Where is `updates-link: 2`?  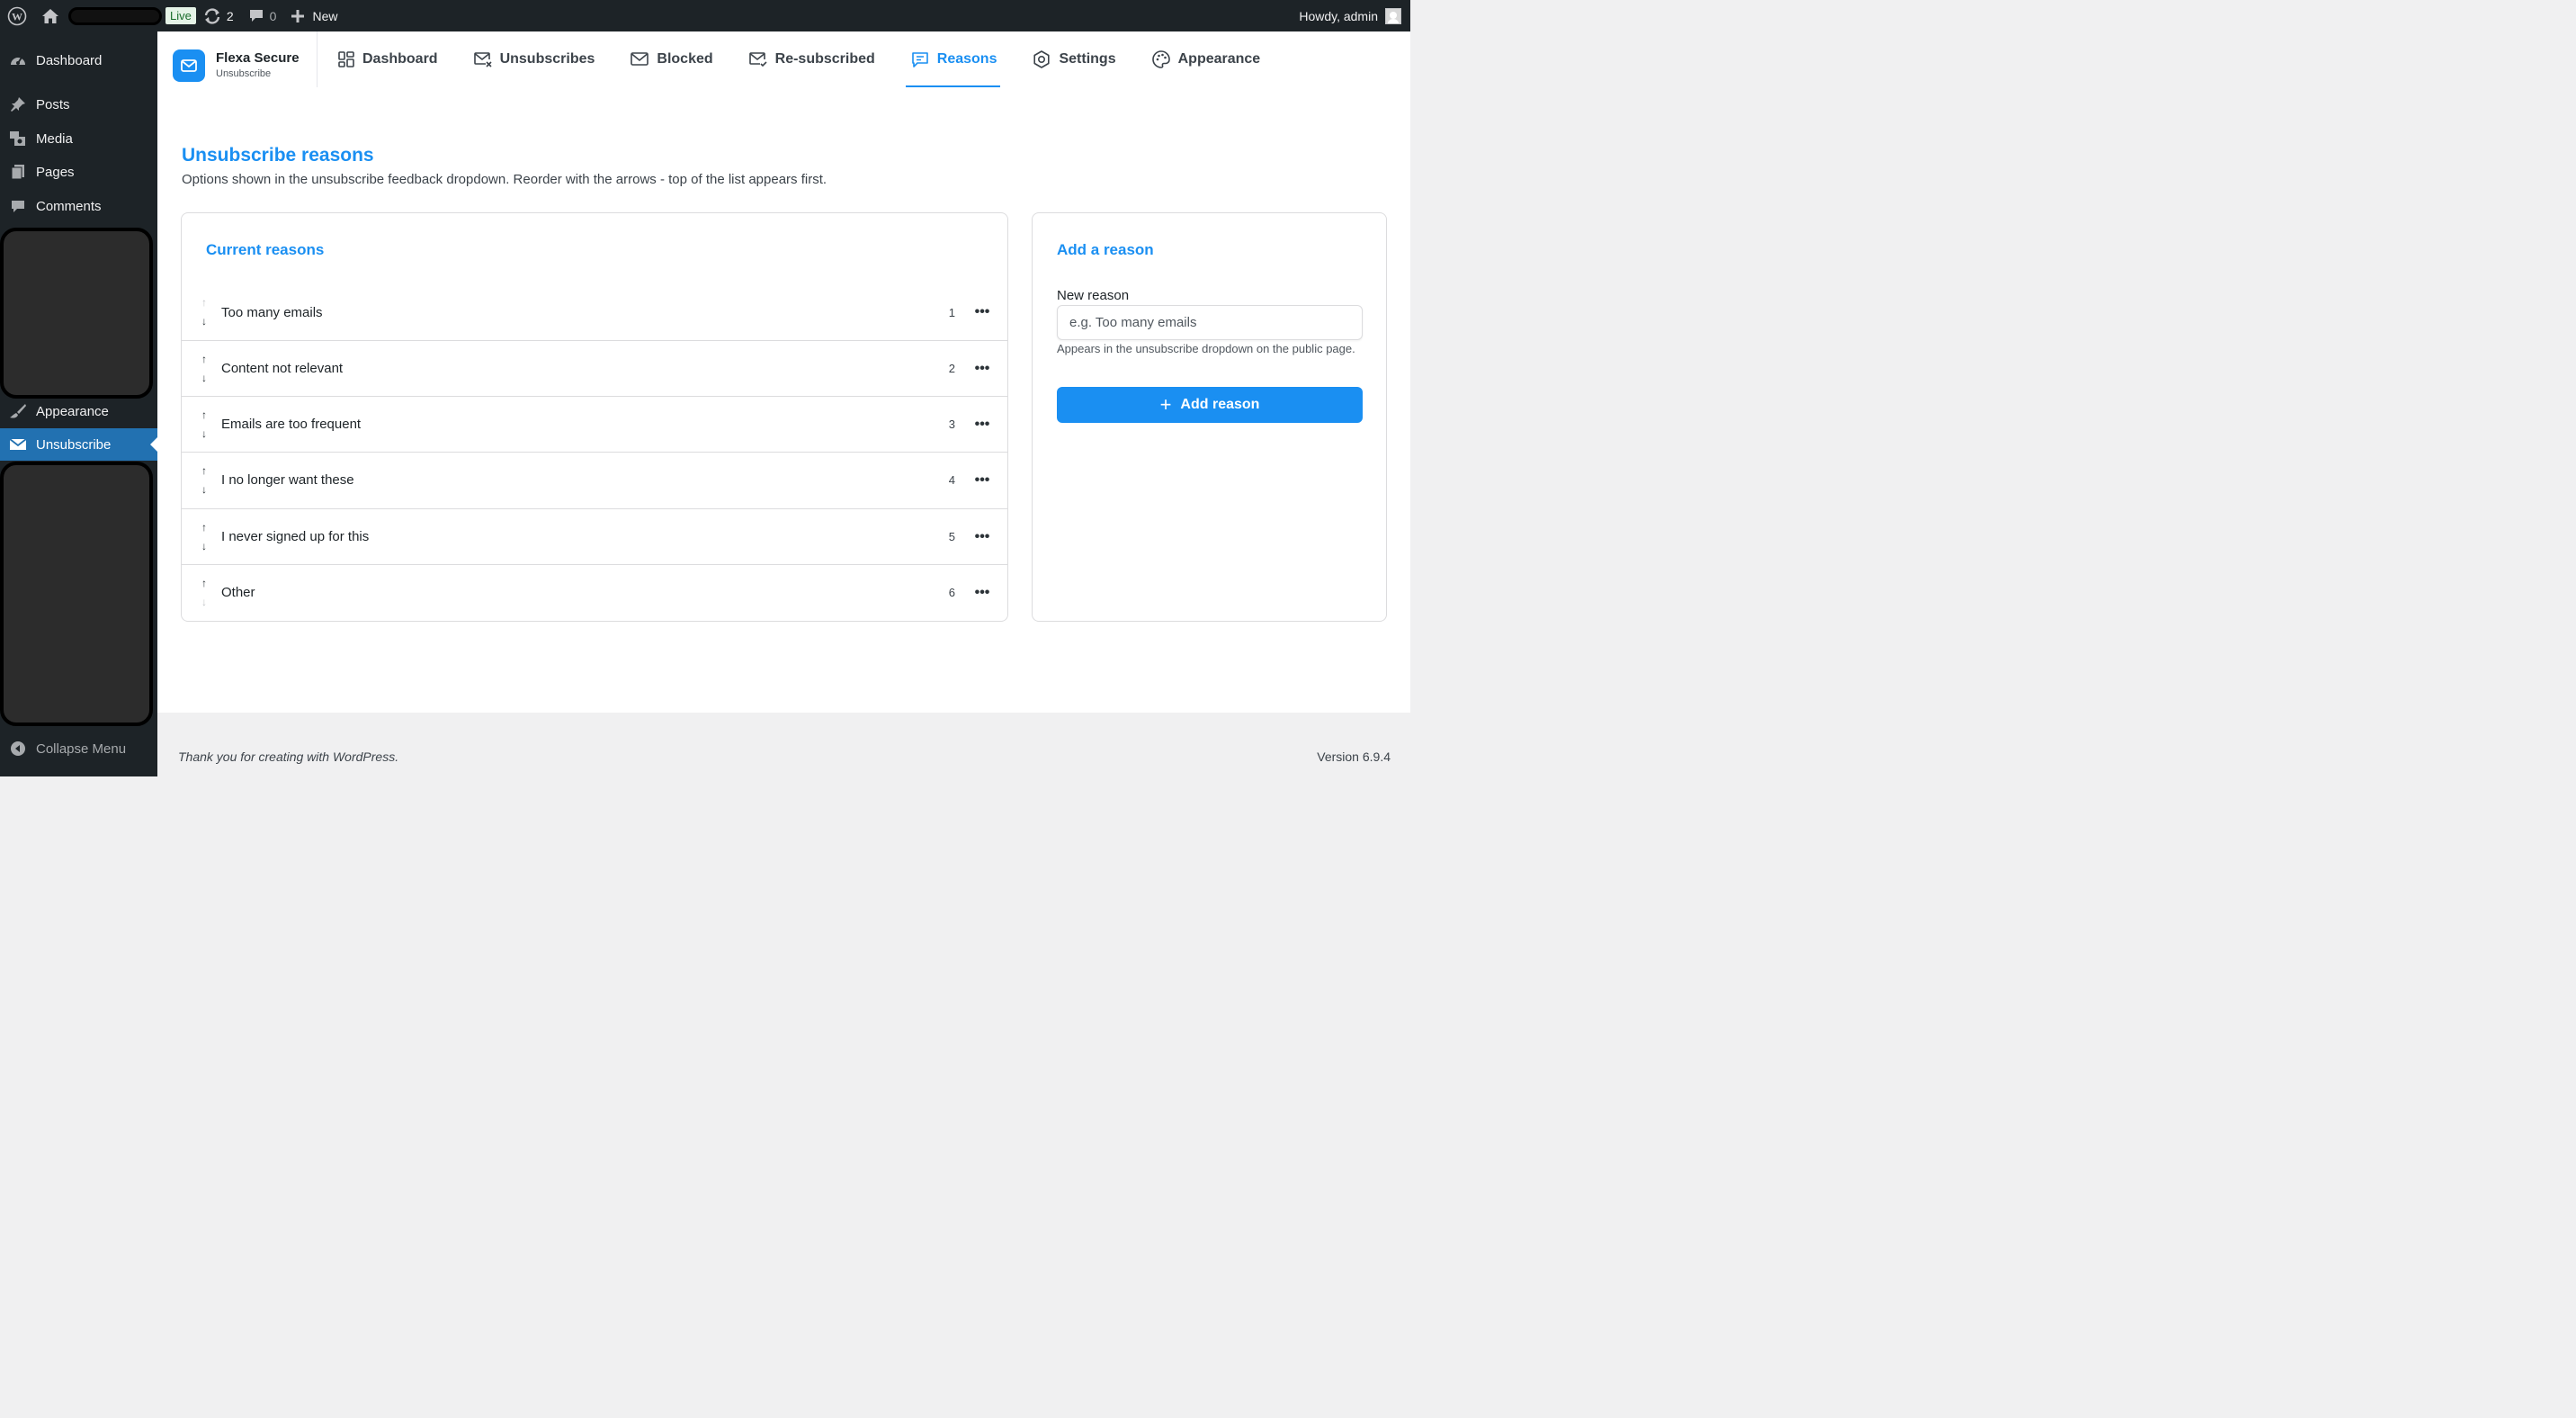
updates-link: 2 is located at coordinates (218, 16).